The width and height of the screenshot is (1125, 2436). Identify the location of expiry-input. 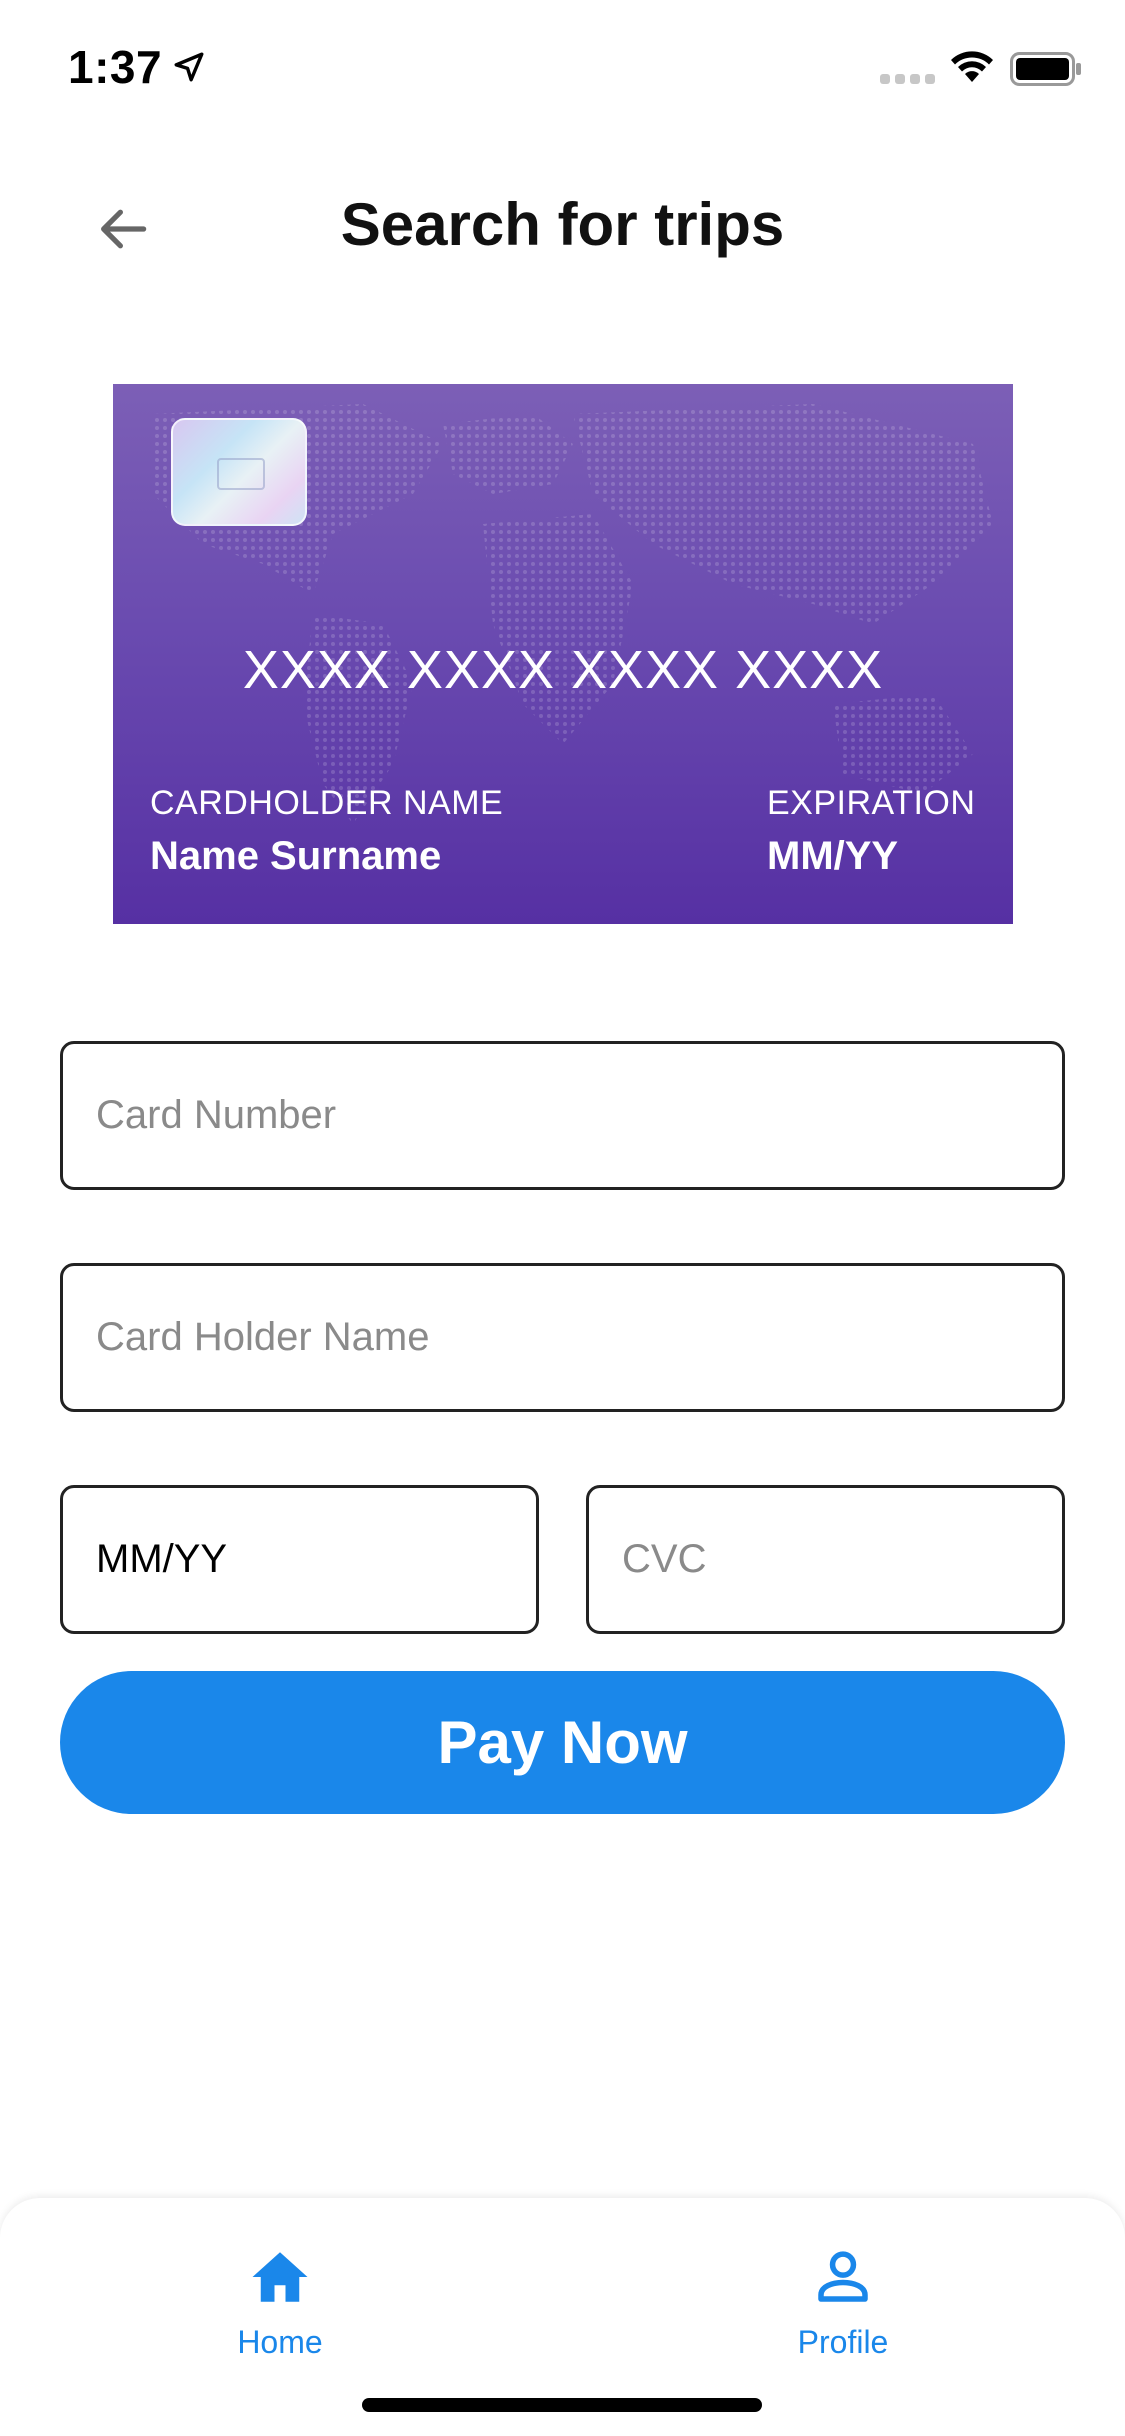
(299, 1559).